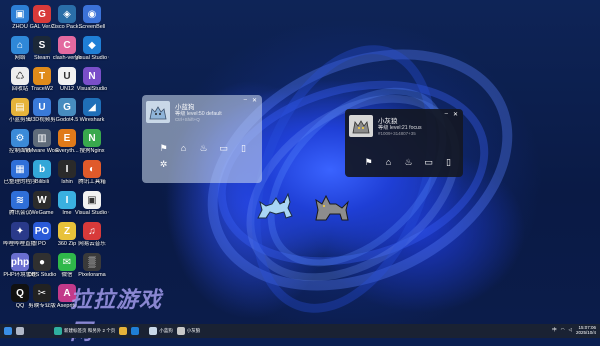 The image size is (600, 346). Describe the element at coordinates (90, 330) in the screenshot. I see `taskbar-label: 新建标签页 和另外 2 个页` at that location.